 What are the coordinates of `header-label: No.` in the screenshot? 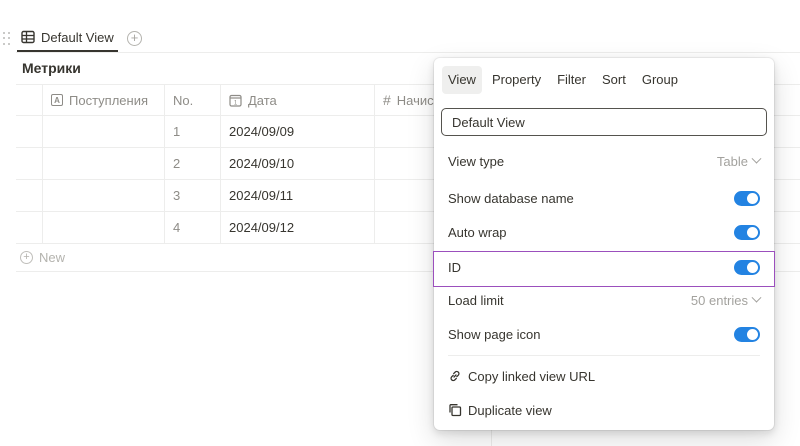 It's located at (183, 100).